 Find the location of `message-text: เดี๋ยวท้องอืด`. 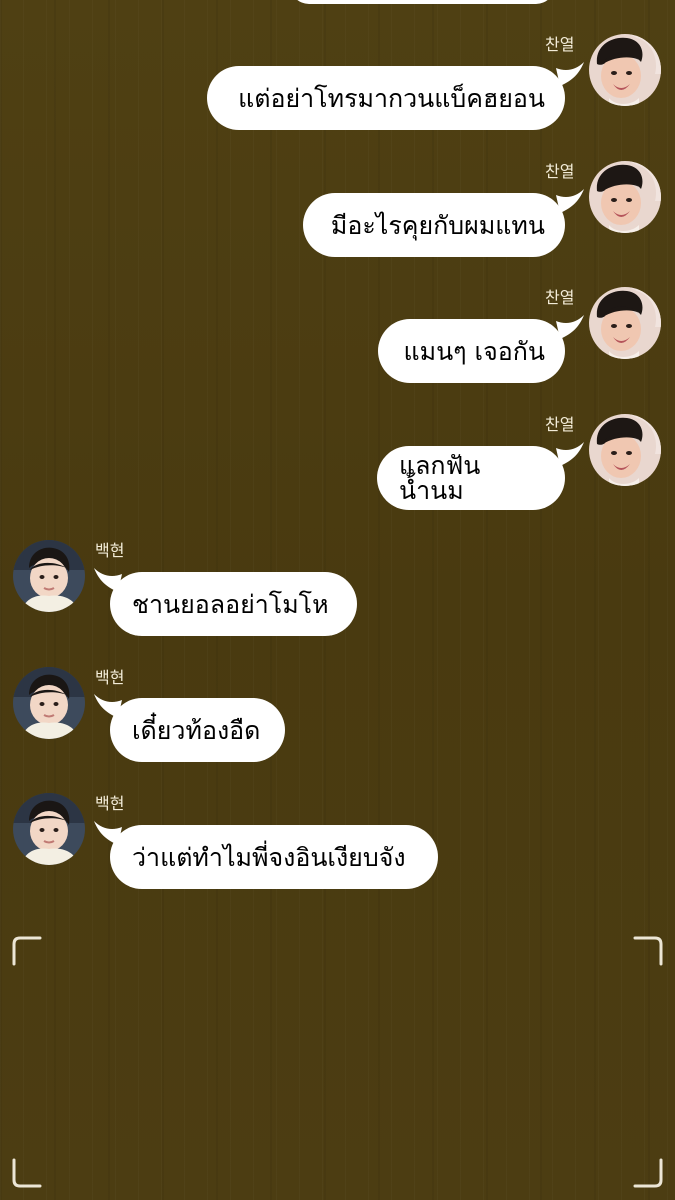

message-text: เดี๋ยวท้องอืด is located at coordinates (196, 730).